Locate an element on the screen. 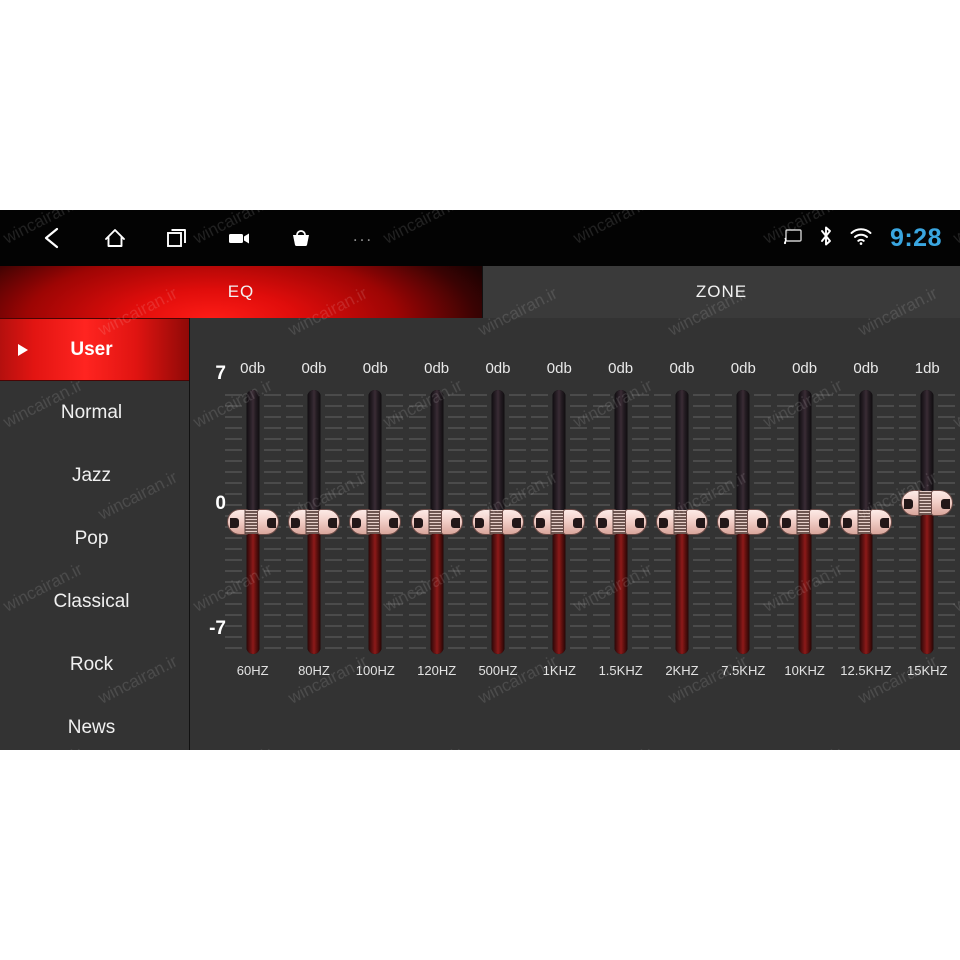 The image size is (960, 960). preset-label: User is located at coordinates (91, 349).